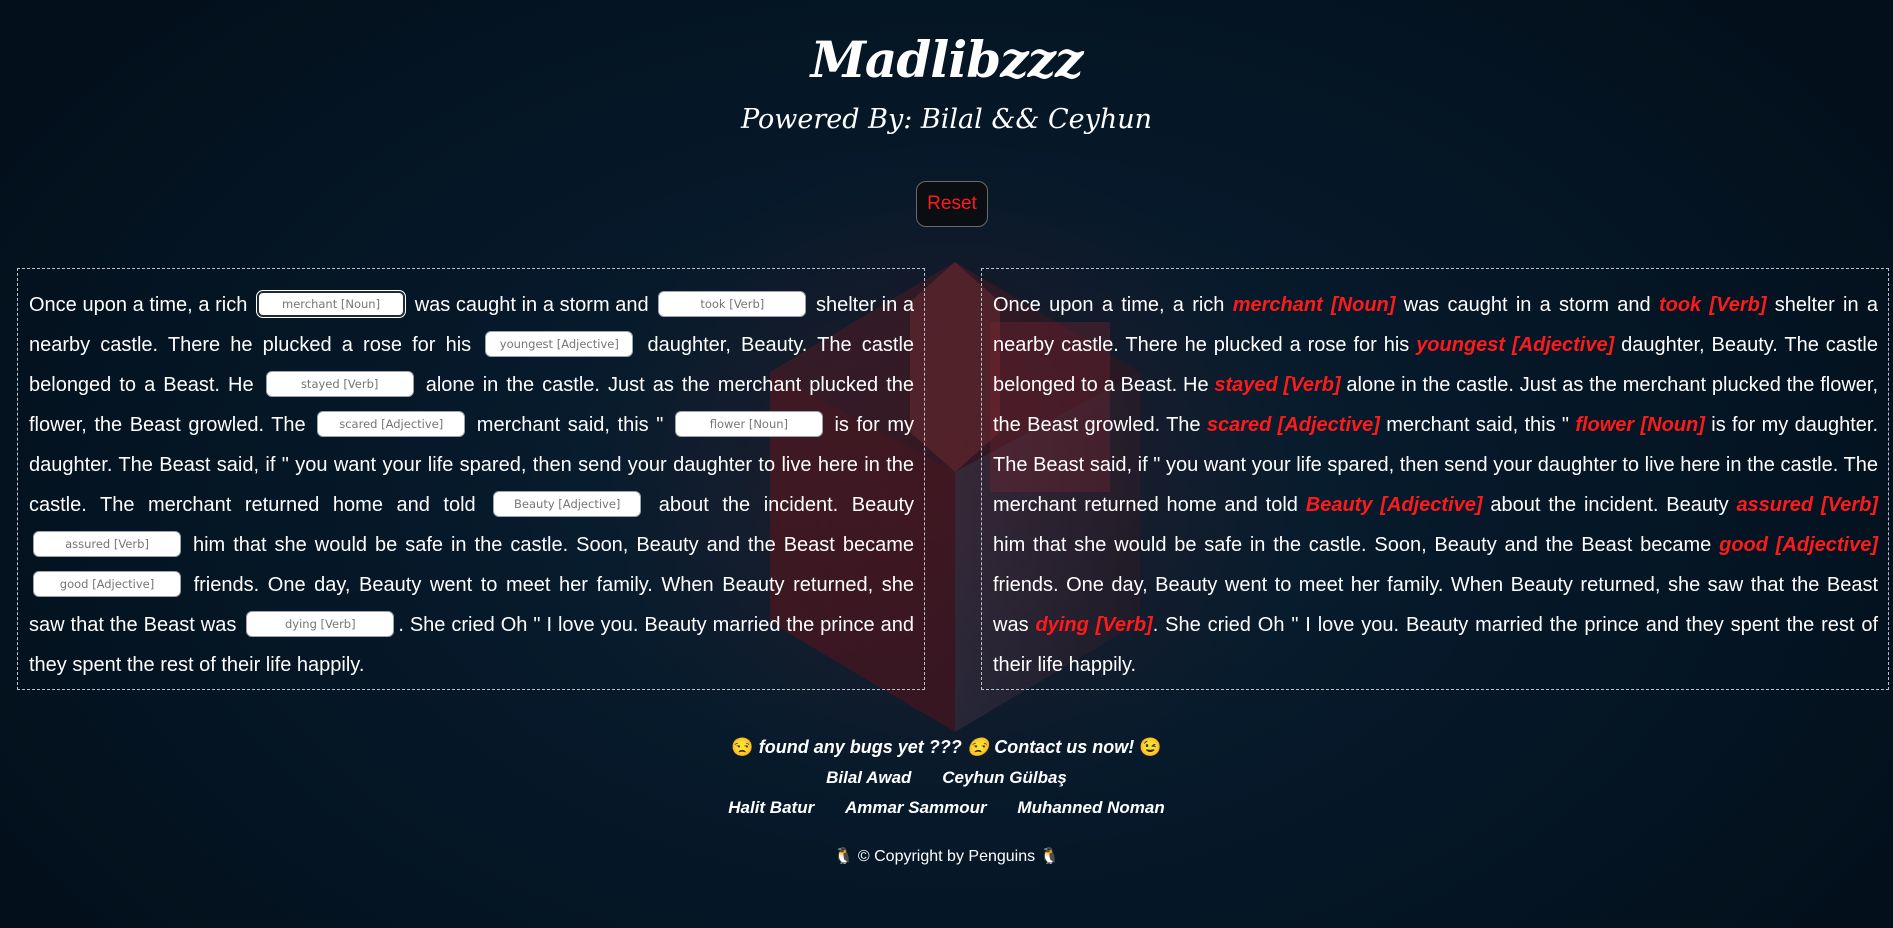 This screenshot has height=928, width=1893. Describe the element at coordinates (868, 777) in the screenshot. I see `team-member-link: Bilal Awad` at that location.